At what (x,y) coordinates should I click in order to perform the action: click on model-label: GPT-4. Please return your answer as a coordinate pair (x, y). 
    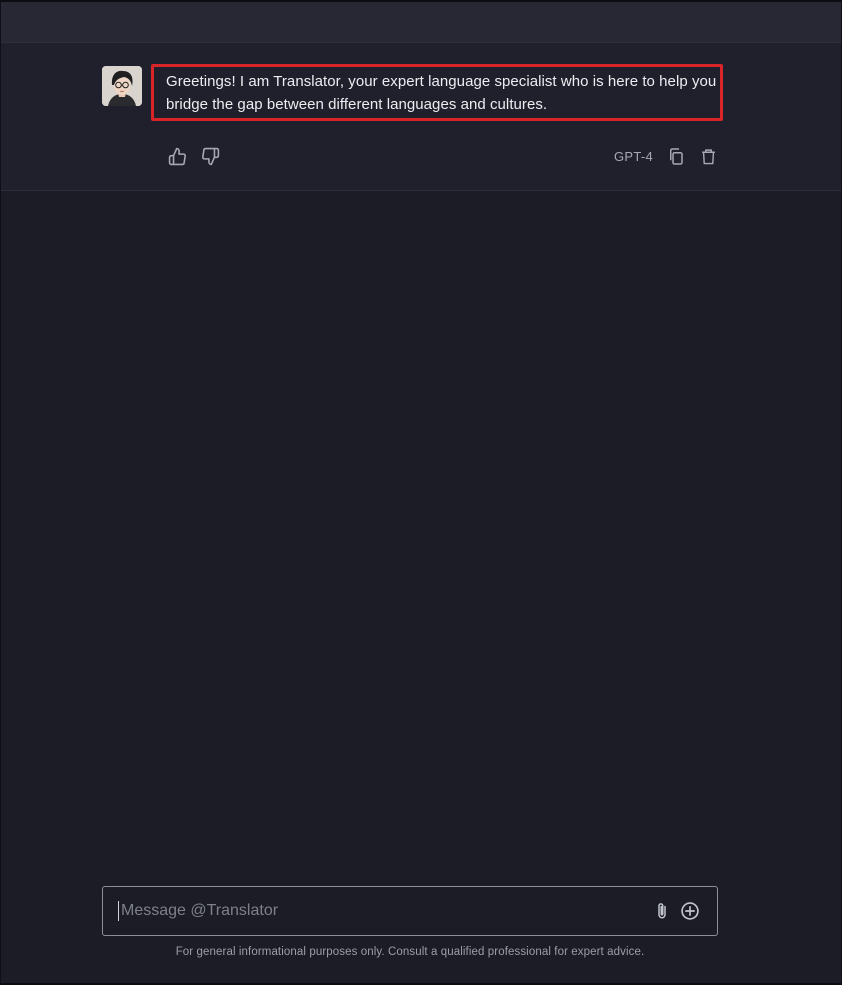
    Looking at the image, I should click on (634, 156).